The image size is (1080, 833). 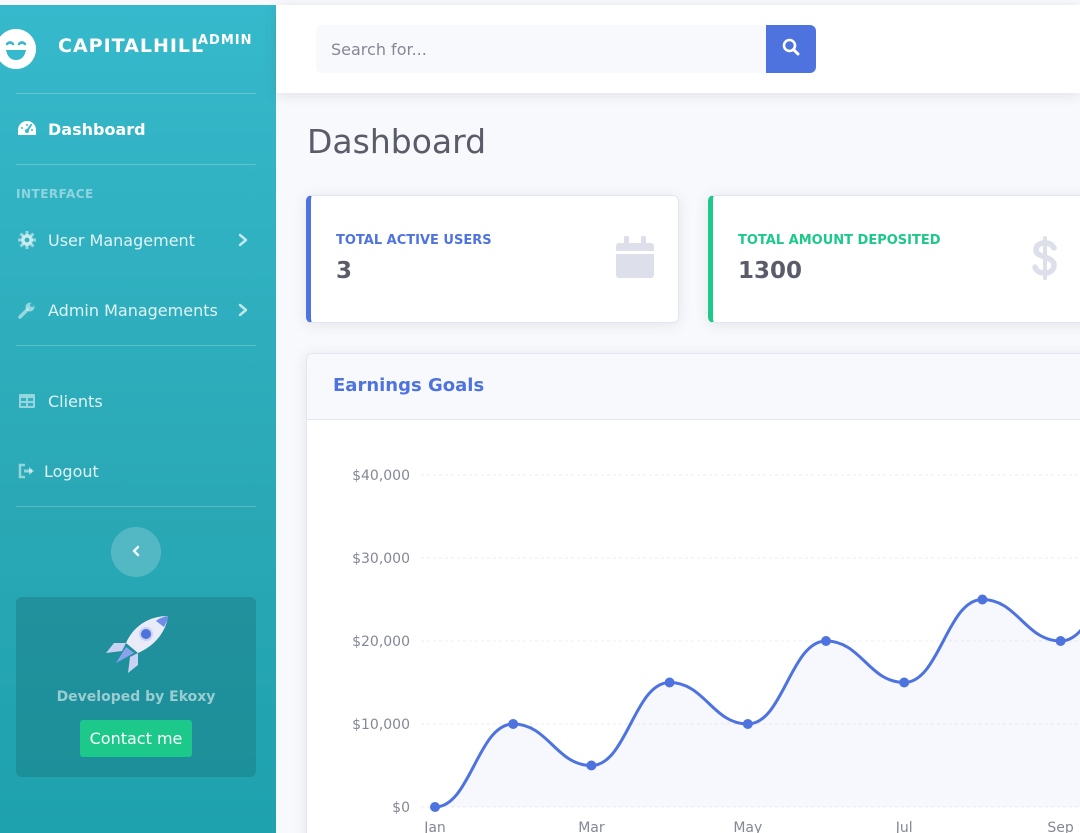 What do you see at coordinates (133, 310) in the screenshot?
I see `sidebar-item-label: Admin Managements` at bounding box center [133, 310].